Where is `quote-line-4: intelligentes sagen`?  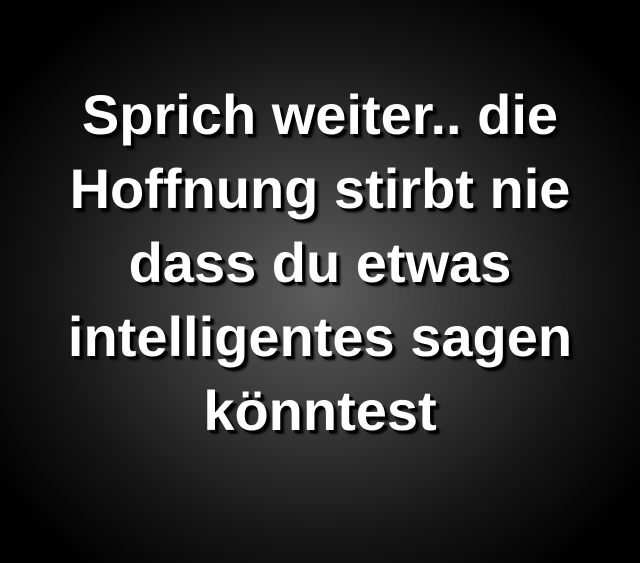 quote-line-4: intelligentes sagen is located at coordinates (320, 336).